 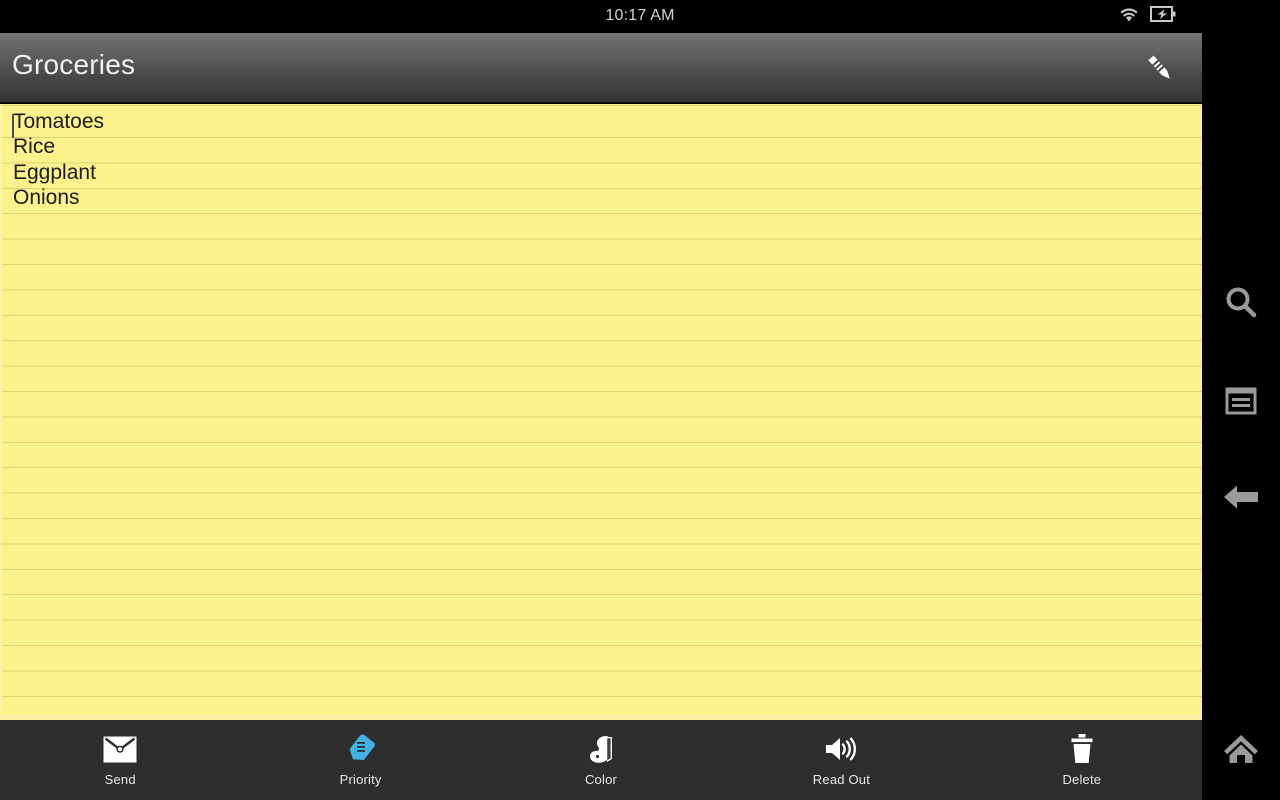 I want to click on trash-icon, so click(x=1082, y=749).